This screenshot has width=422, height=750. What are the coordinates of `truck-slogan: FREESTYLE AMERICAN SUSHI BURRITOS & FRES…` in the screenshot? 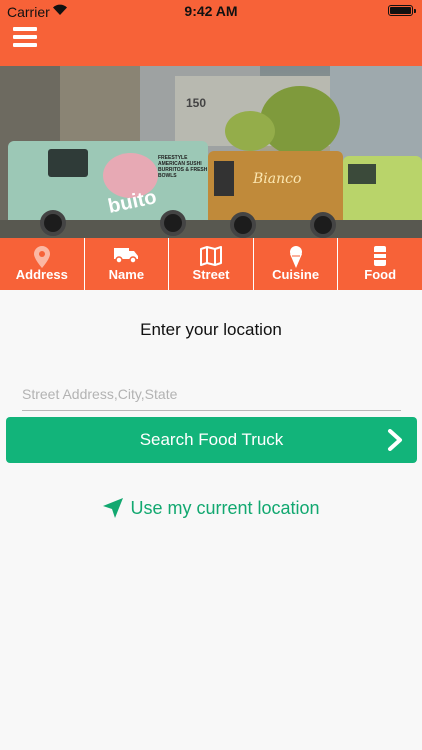 It's located at (183, 167).